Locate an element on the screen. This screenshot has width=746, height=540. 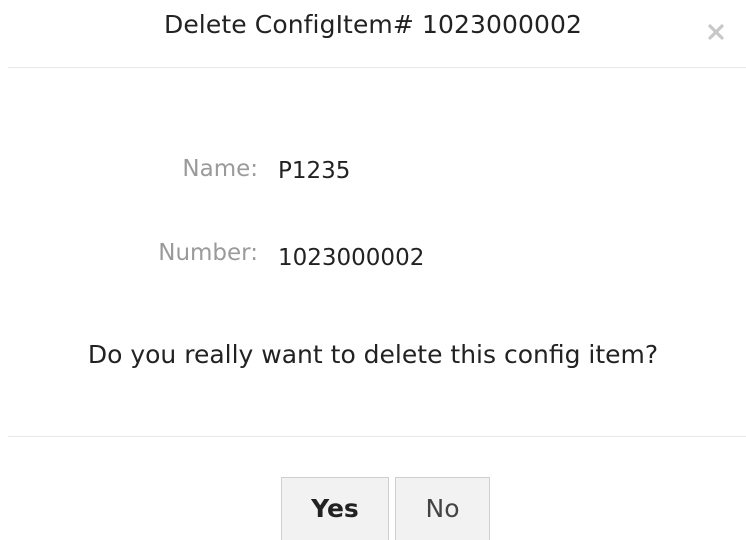
number-value: 1023000002 is located at coordinates (351, 258).